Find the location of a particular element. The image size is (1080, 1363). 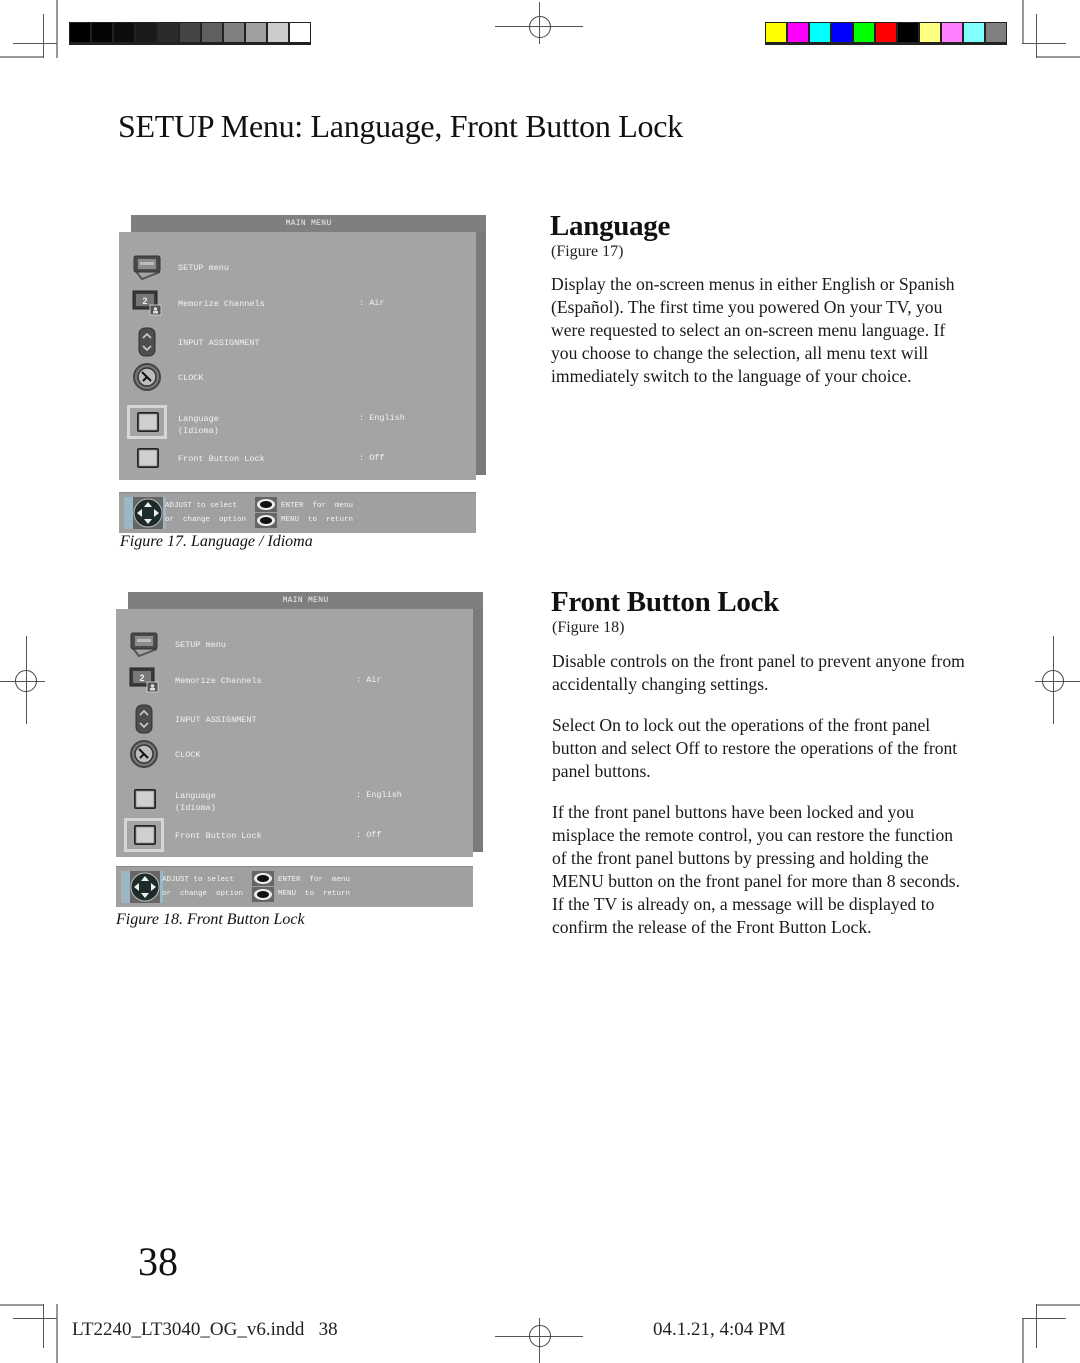

language-heading: Language is located at coordinates (610, 226).